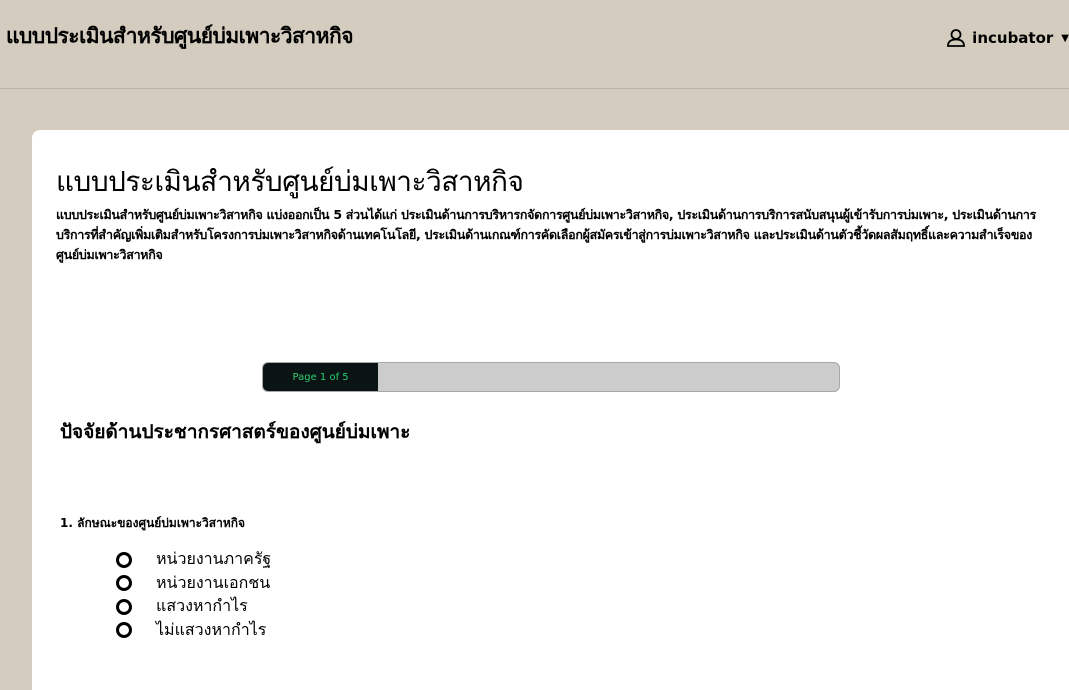  Describe the element at coordinates (213, 582) in the screenshot. I see `radio-option-label: หน่วยงานเอกชน` at that location.